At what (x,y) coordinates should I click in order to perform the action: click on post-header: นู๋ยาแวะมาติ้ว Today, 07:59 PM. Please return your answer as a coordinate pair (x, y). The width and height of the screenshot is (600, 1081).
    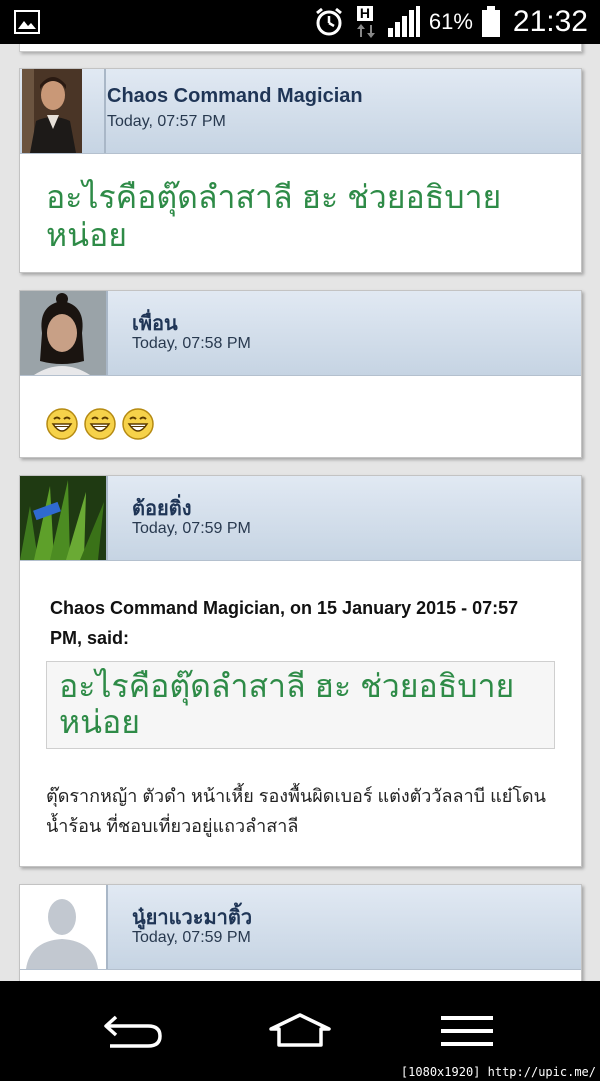
    Looking at the image, I should click on (300, 927).